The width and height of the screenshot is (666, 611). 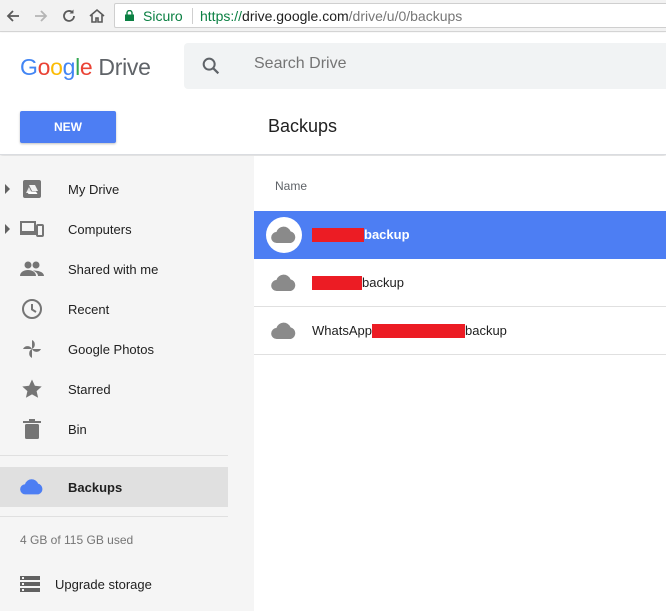 What do you see at coordinates (32, 487) in the screenshot?
I see `cloud-icon` at bounding box center [32, 487].